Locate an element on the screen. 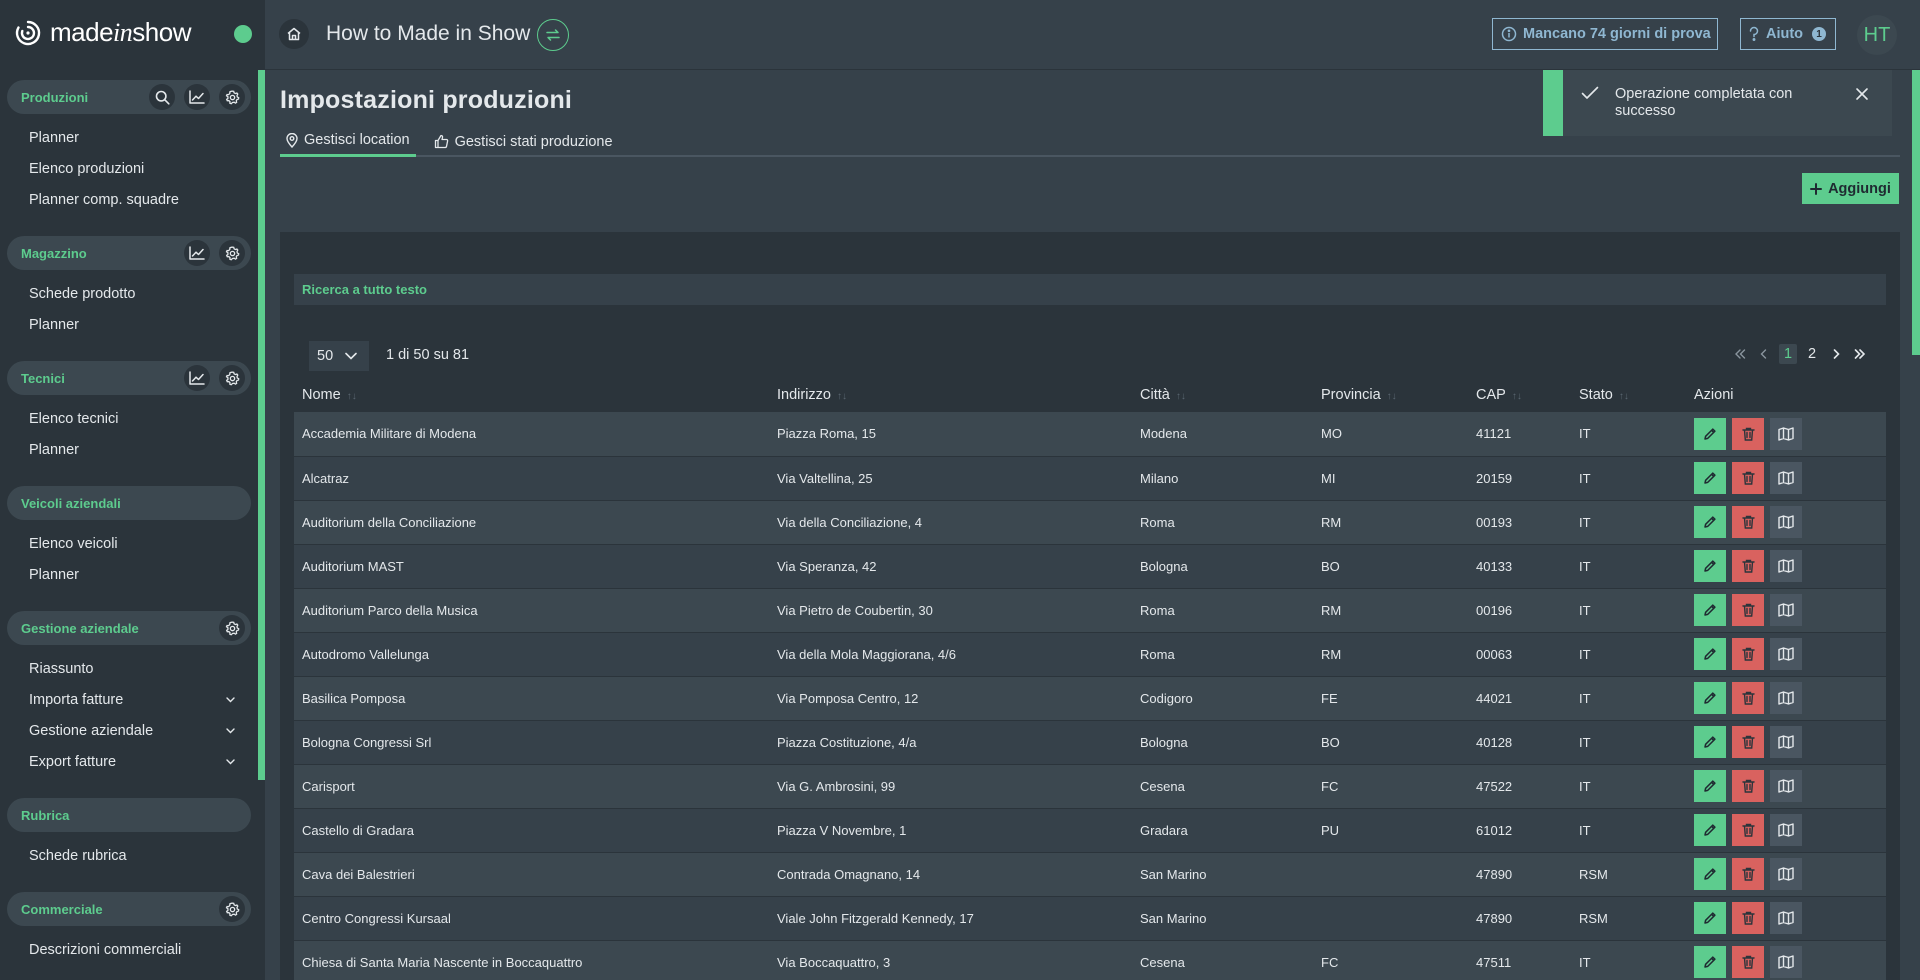  column-header-5: Stato ↑↓ is located at coordinates (1628, 395).